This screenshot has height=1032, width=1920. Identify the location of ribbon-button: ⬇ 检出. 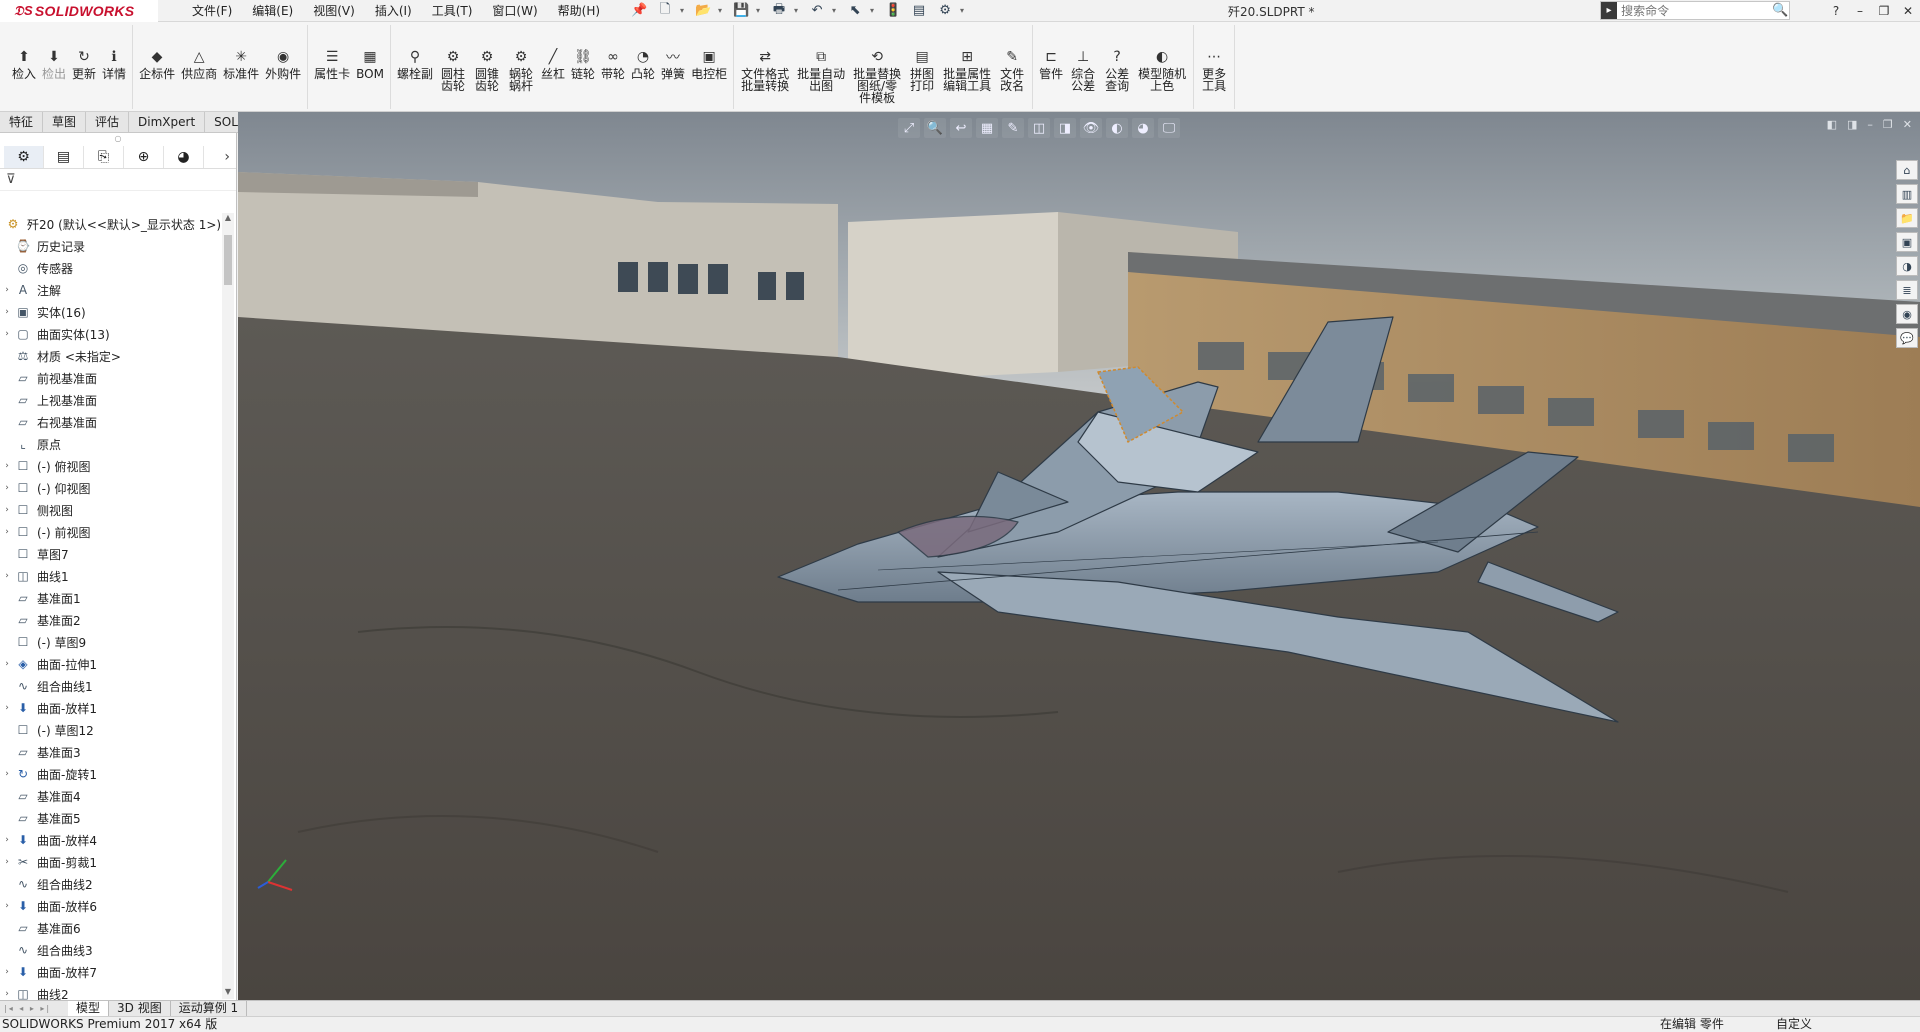
(54, 67).